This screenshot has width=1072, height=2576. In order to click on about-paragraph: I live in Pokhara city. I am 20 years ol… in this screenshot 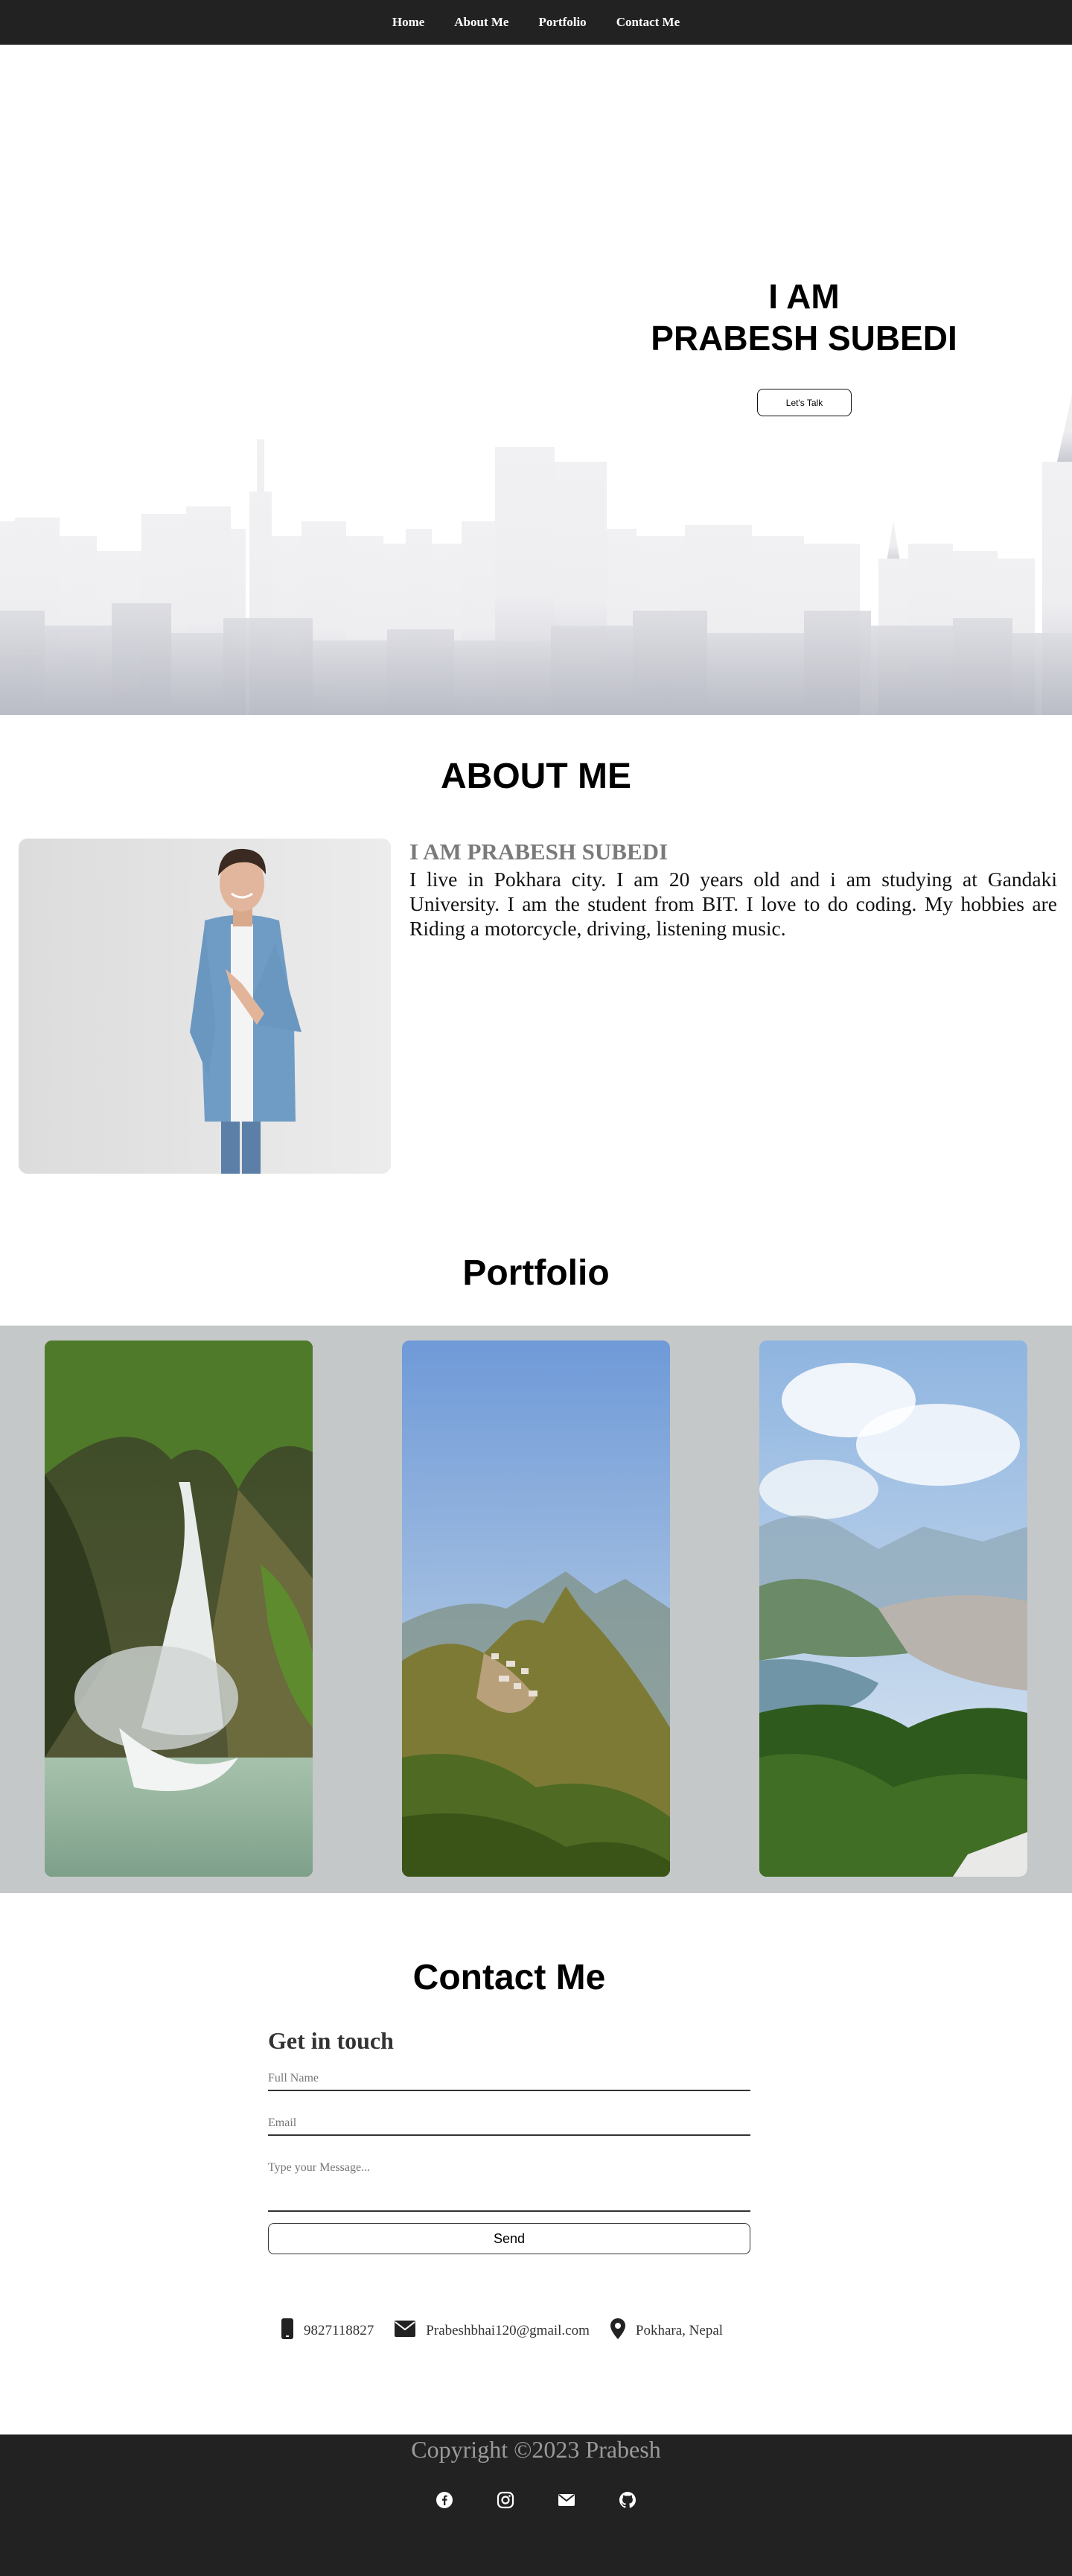, I will do `click(733, 904)`.